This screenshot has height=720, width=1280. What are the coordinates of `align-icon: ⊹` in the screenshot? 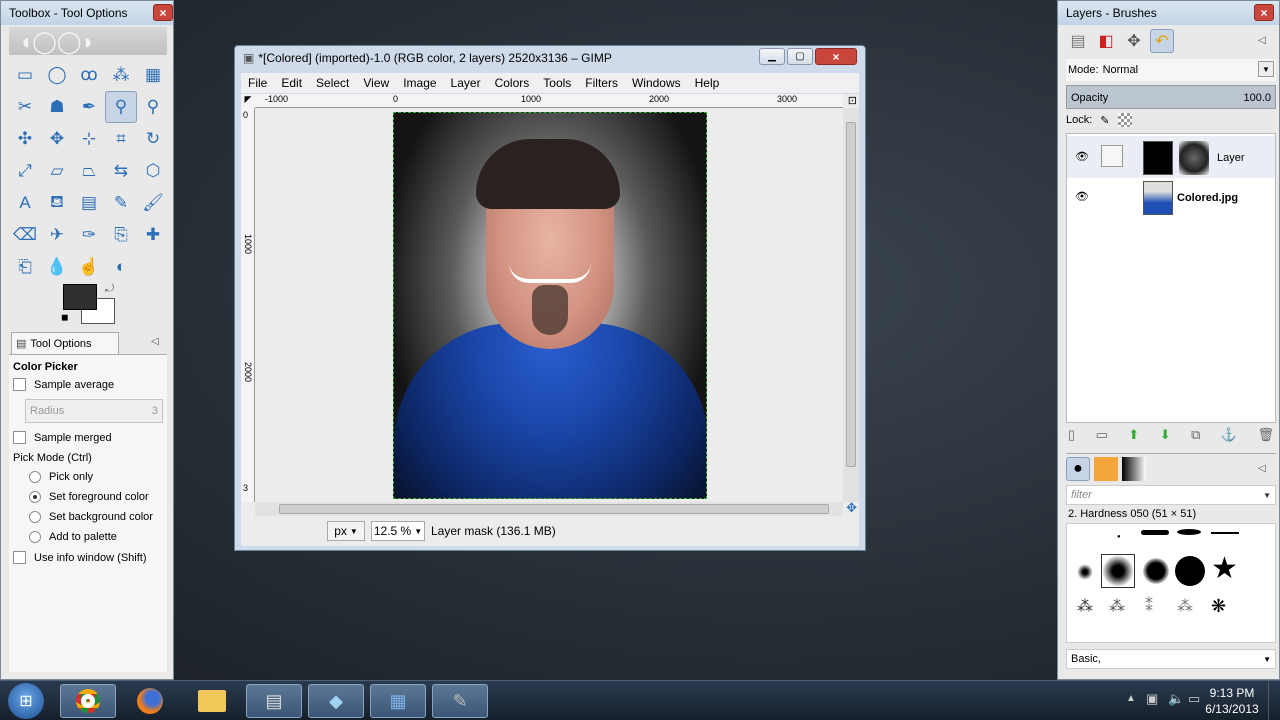 It's located at (89, 139).